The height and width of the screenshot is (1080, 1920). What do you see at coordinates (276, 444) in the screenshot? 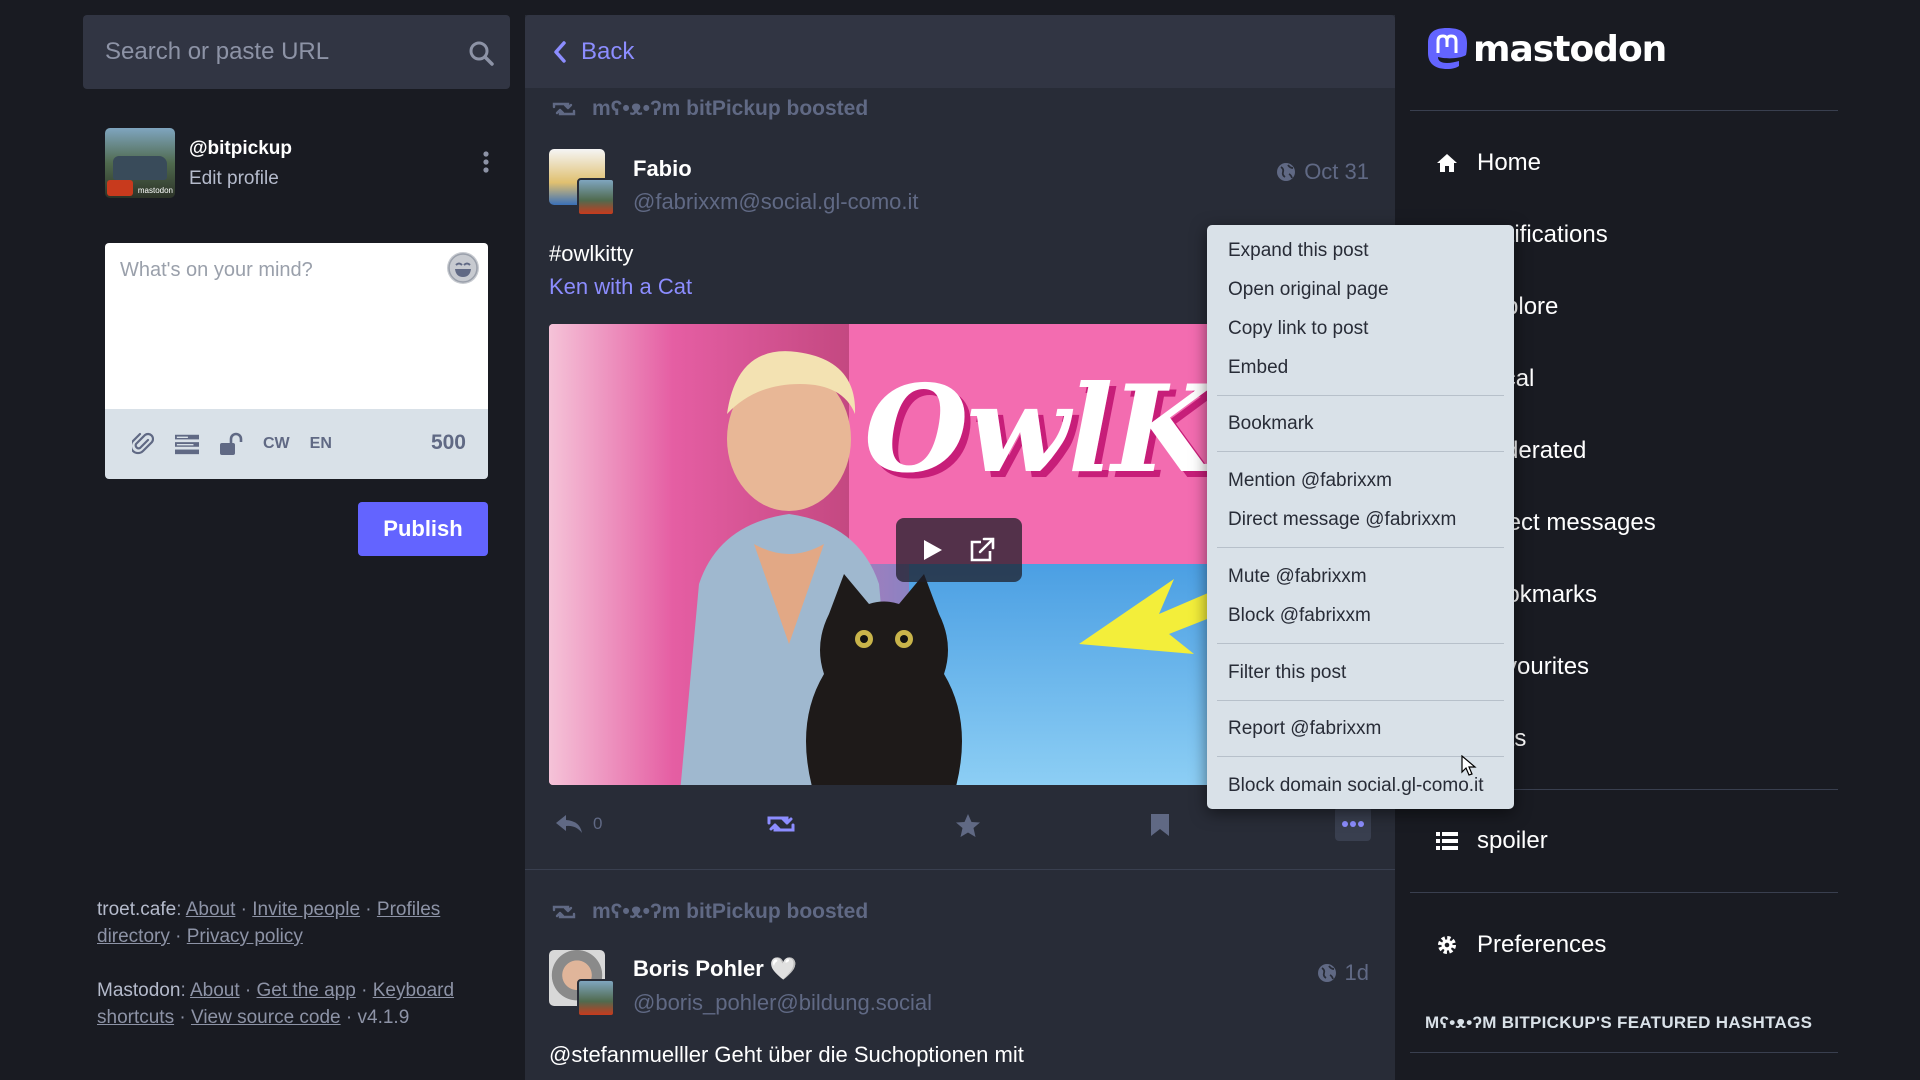
I see `content-warning-button: CW` at bounding box center [276, 444].